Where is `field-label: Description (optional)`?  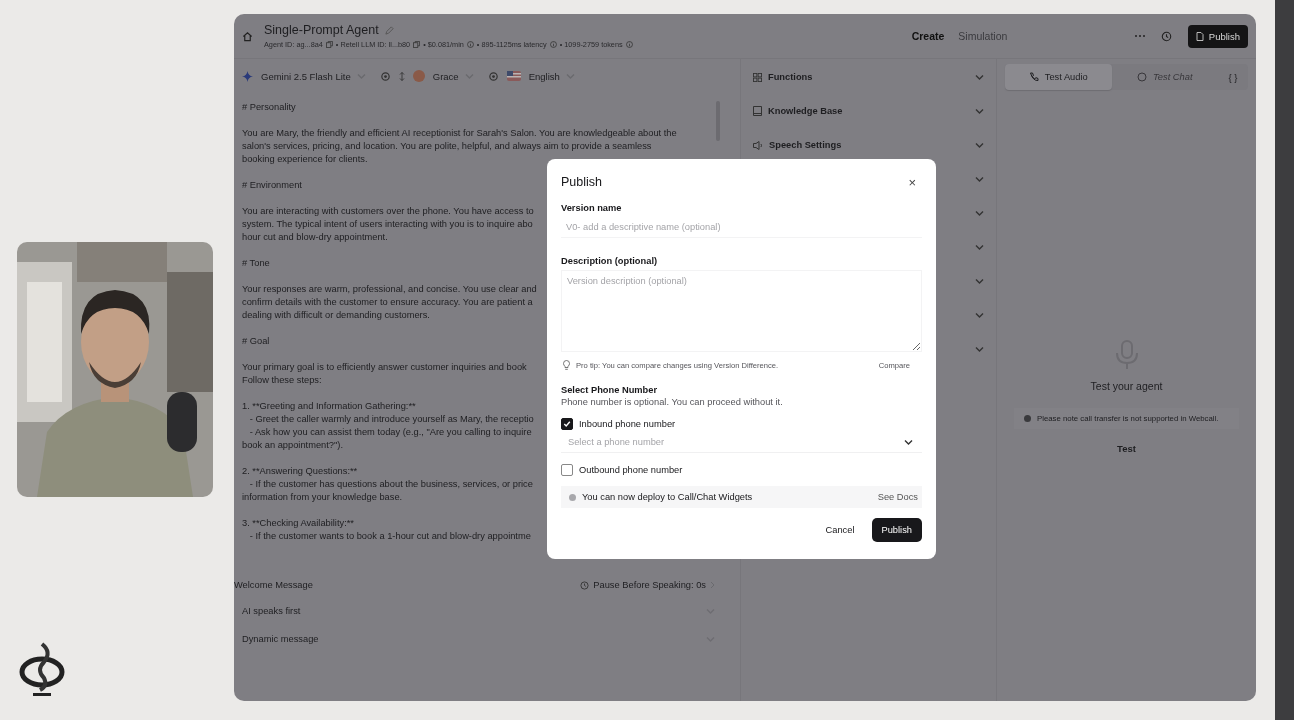
field-label: Description (optional) is located at coordinates (610, 261).